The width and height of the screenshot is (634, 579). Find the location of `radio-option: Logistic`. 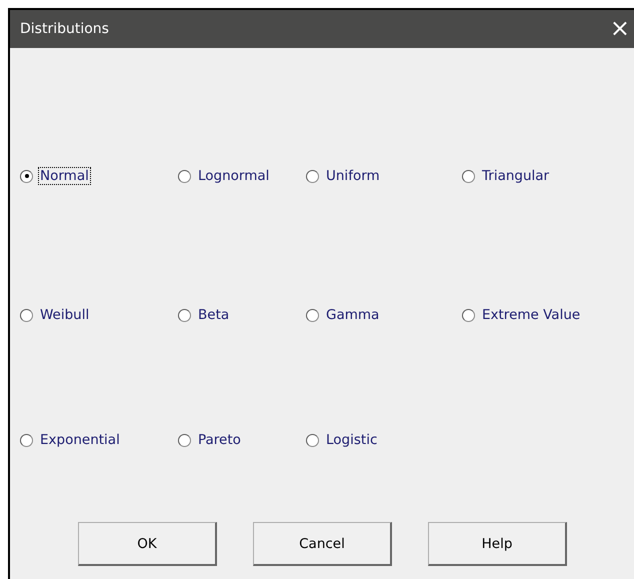

radio-option: Logistic is located at coordinates (384, 440).